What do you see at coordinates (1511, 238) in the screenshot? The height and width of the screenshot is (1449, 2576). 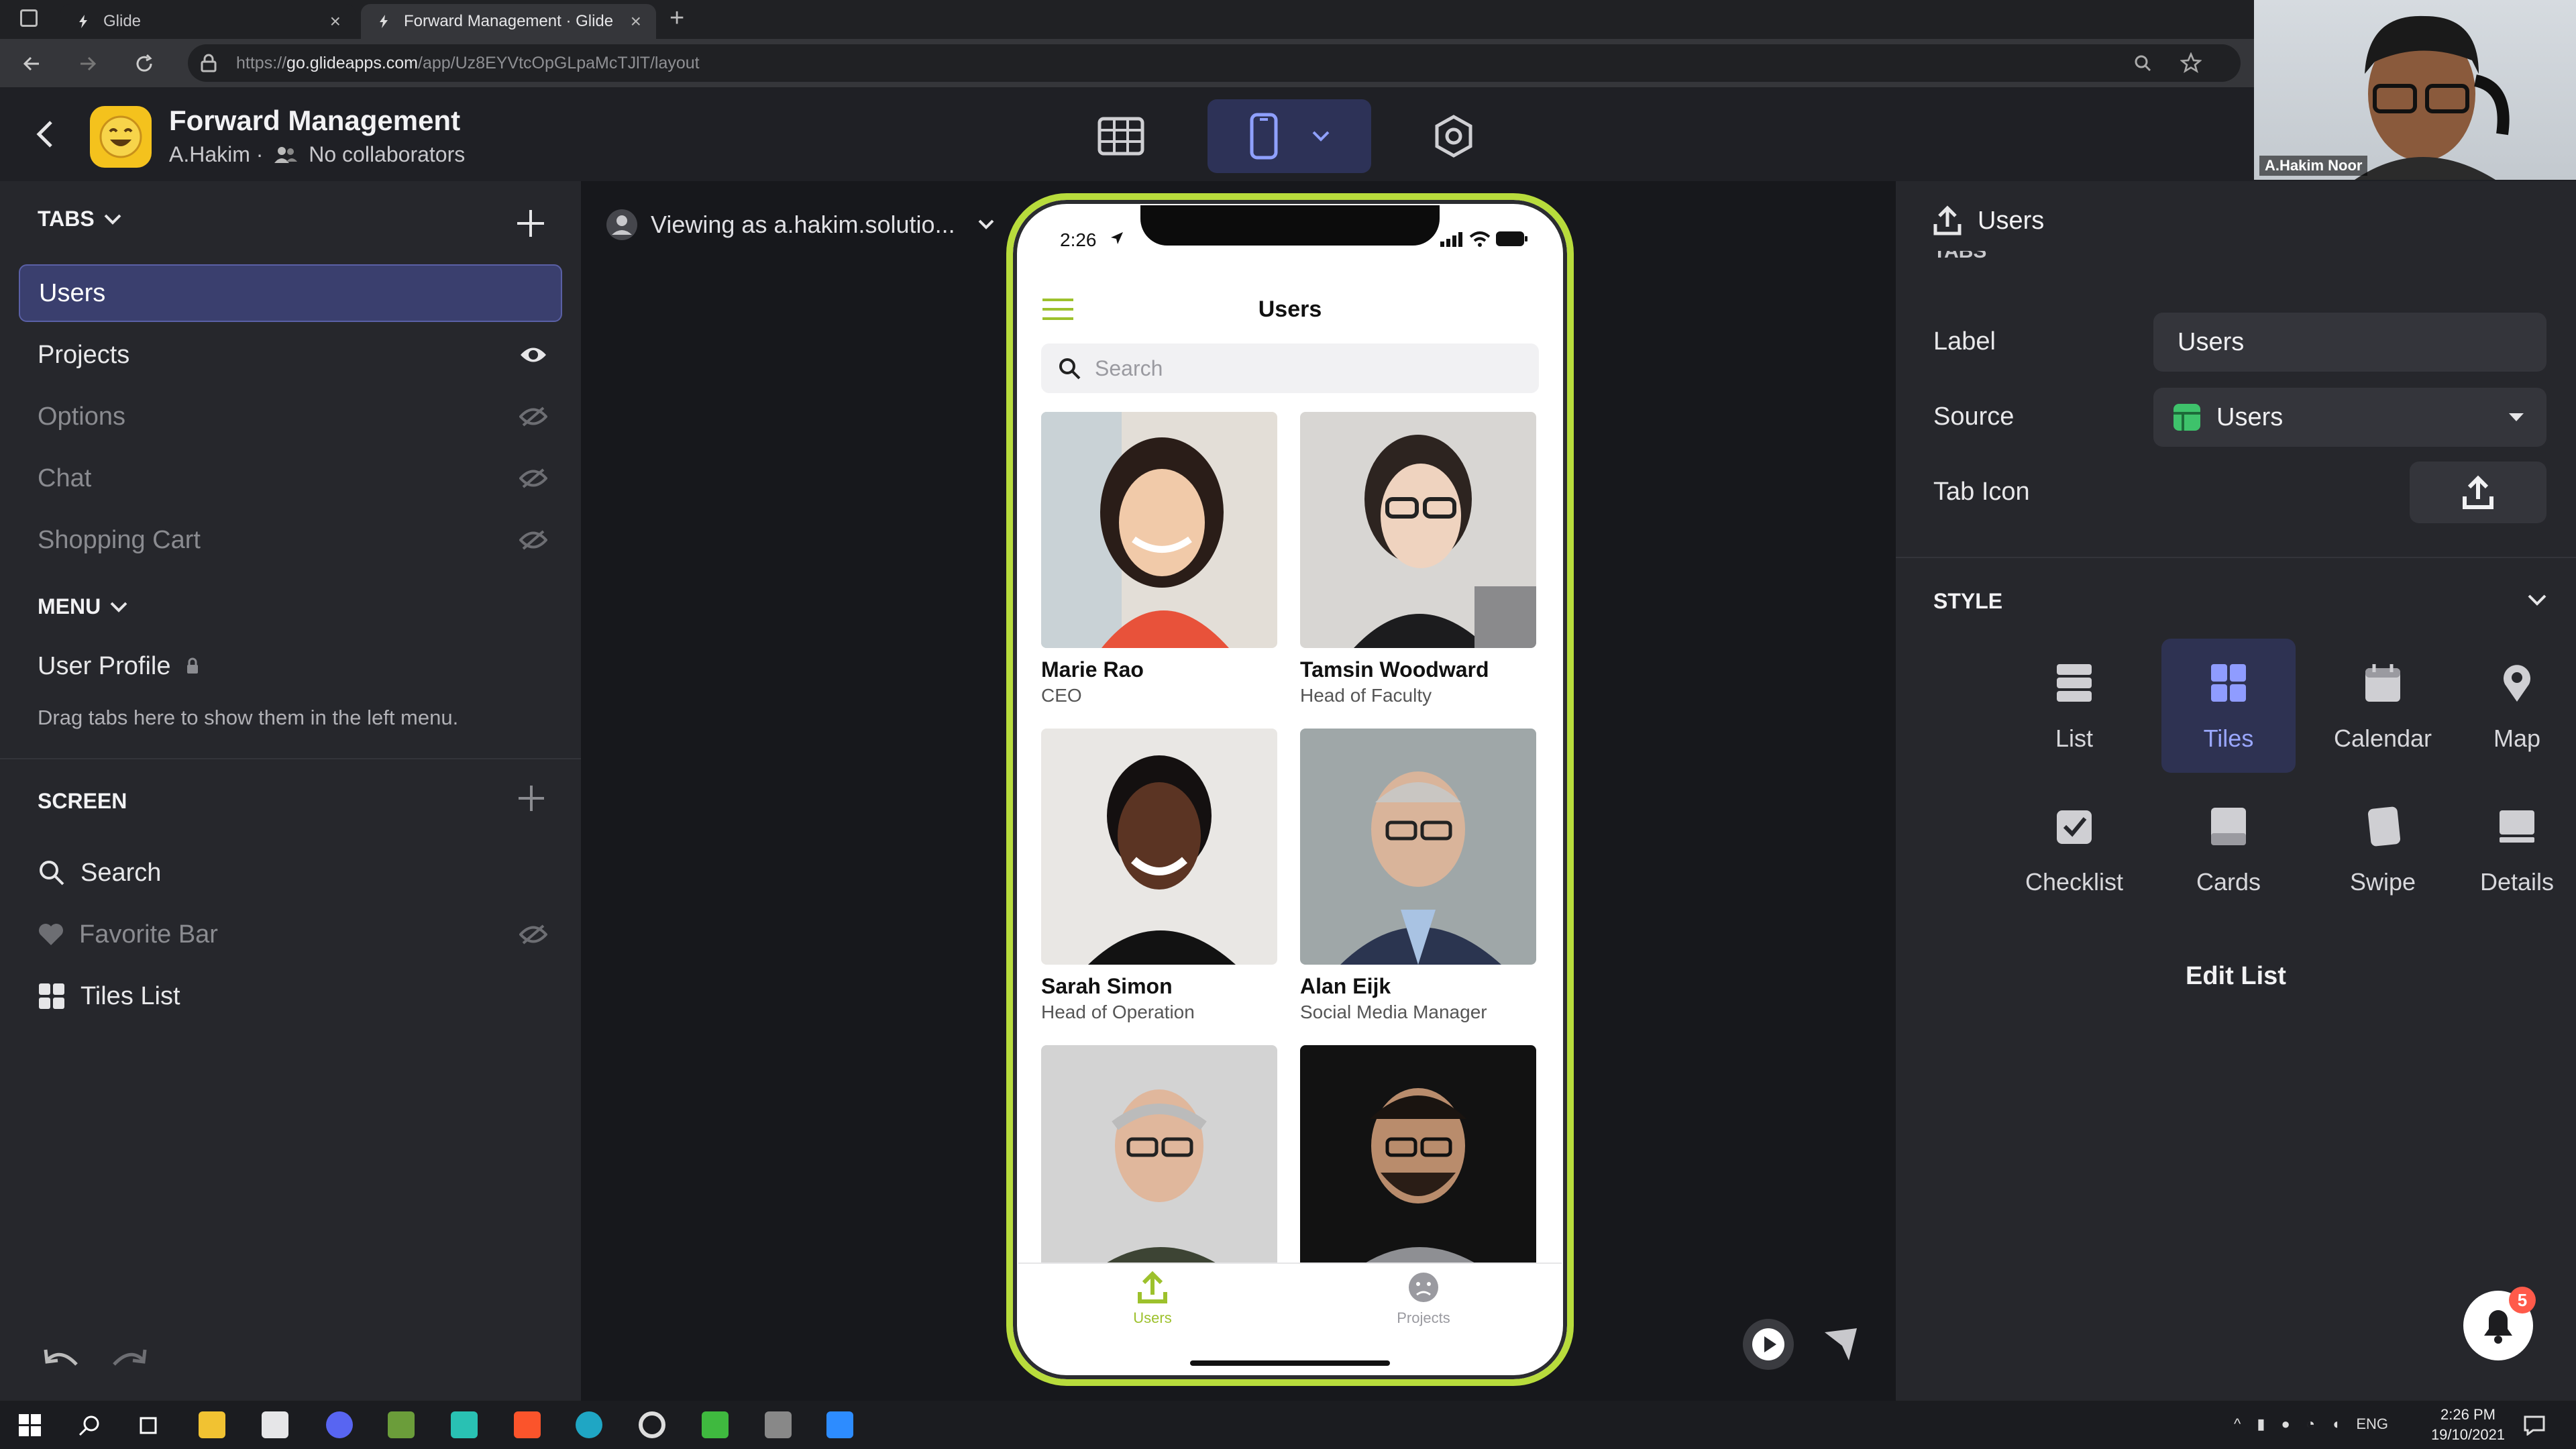 I see `battery-icon` at bounding box center [1511, 238].